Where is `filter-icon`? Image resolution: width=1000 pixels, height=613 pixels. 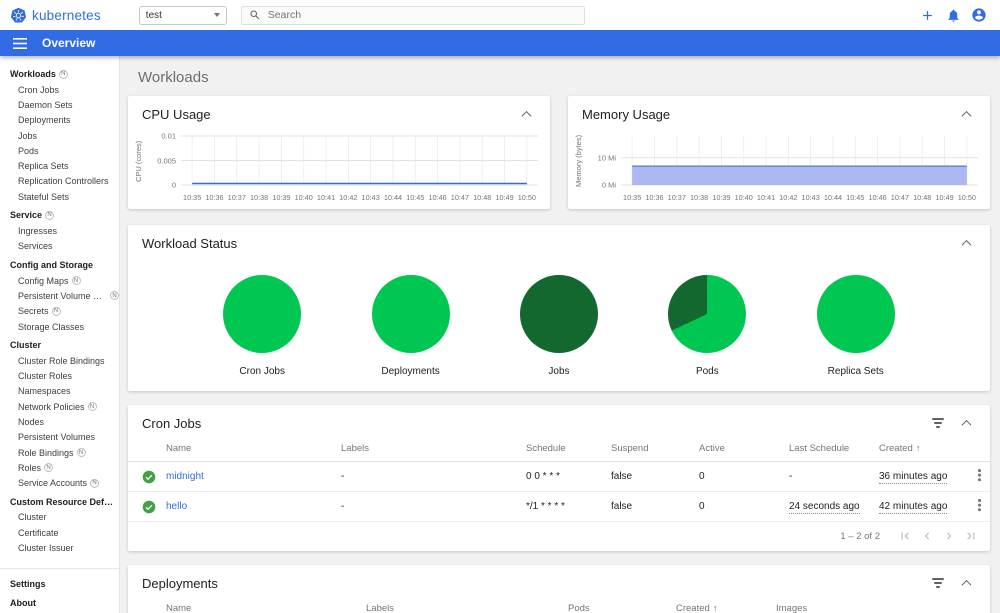
filter-icon is located at coordinates (938, 423).